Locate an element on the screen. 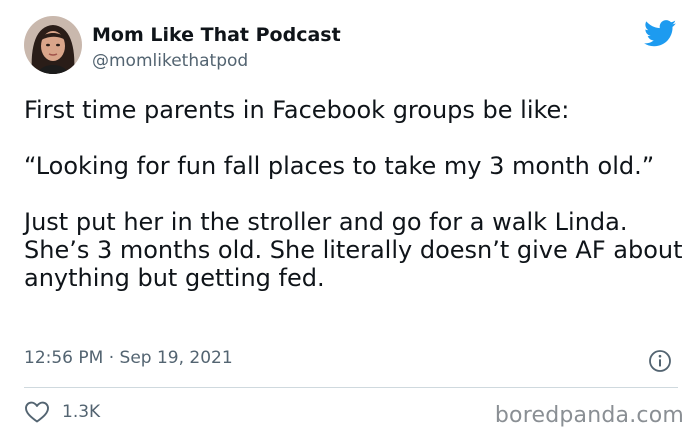  info-icon is located at coordinates (660, 361).